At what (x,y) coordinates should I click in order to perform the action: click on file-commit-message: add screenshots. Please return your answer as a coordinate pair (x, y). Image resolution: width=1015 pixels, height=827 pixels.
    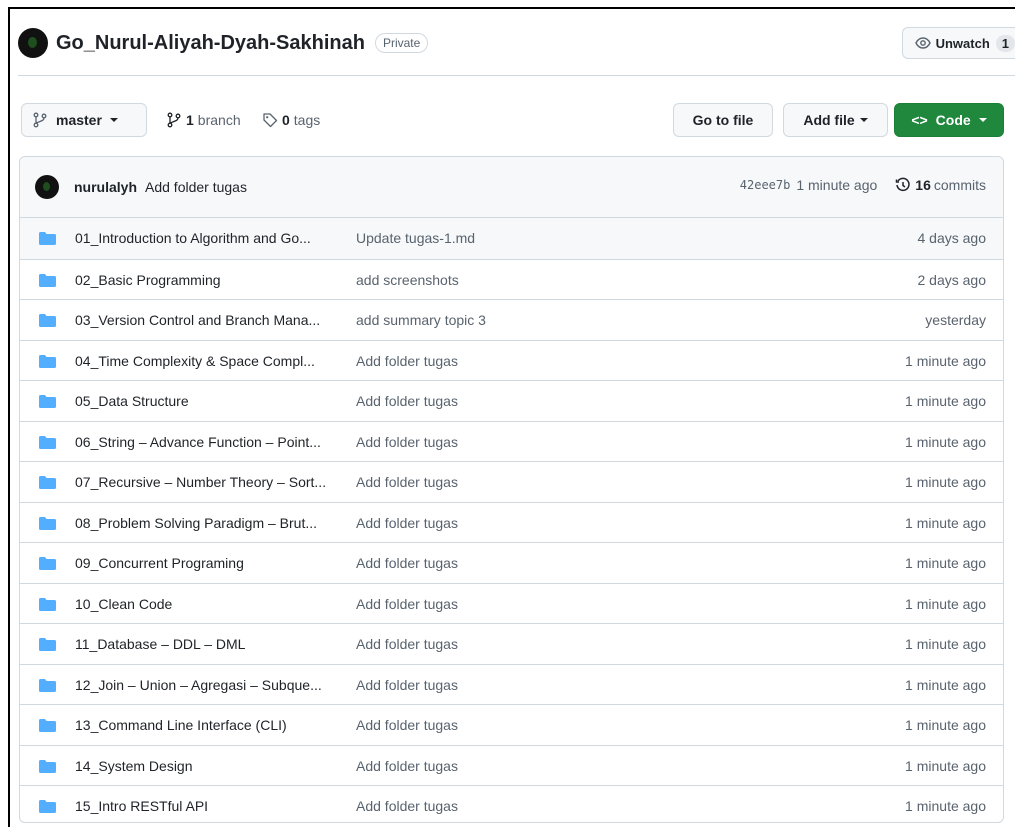
    Looking at the image, I should click on (407, 280).